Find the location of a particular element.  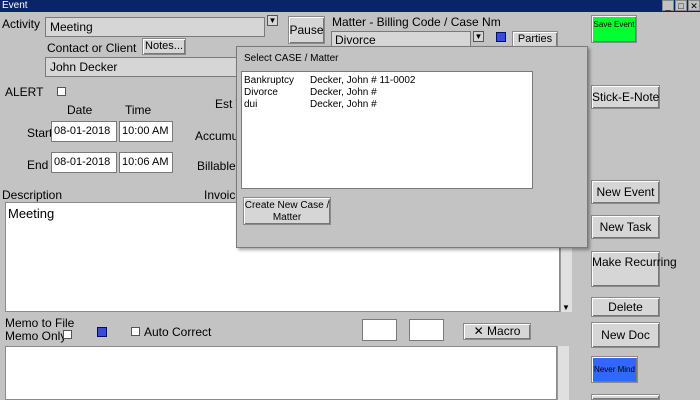

scroll-down-arrow-icon: ▼ is located at coordinates (566, 307).